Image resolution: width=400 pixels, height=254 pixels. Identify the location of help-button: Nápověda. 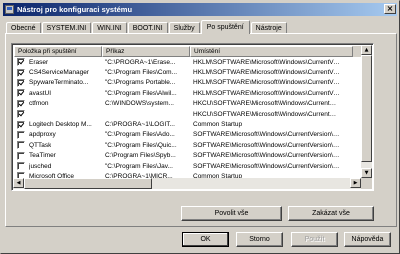
(367, 239).